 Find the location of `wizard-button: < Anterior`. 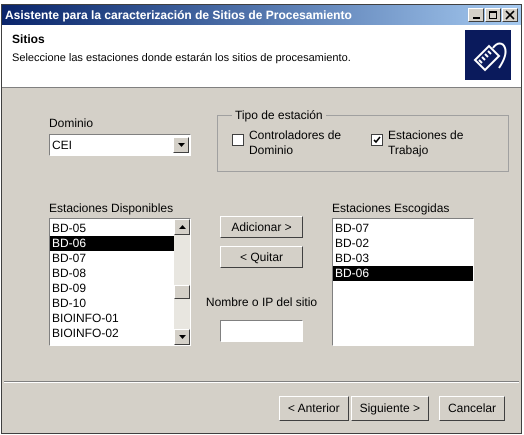

wizard-button: < Anterior is located at coordinates (313, 408).